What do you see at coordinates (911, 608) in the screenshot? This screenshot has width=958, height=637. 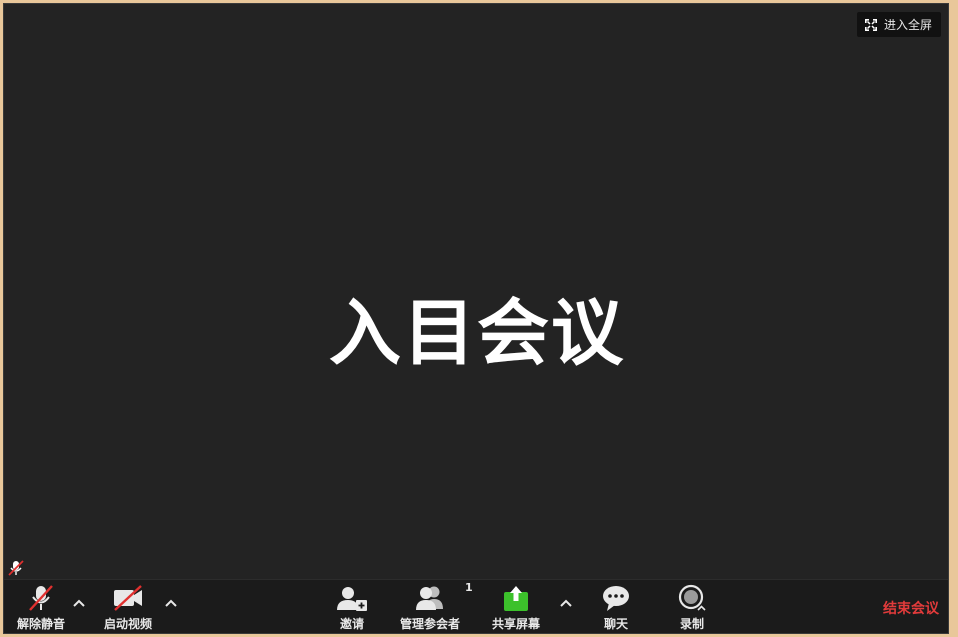 I see `end-meeting-button: 结束会议` at bounding box center [911, 608].